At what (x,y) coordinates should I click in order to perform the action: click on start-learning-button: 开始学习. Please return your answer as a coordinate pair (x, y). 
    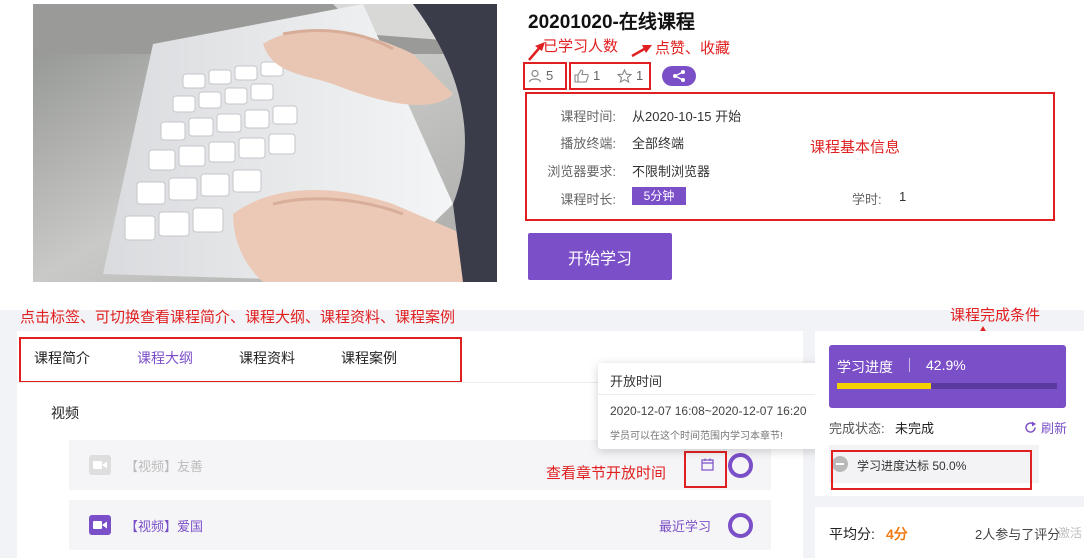
    Looking at the image, I should click on (600, 256).